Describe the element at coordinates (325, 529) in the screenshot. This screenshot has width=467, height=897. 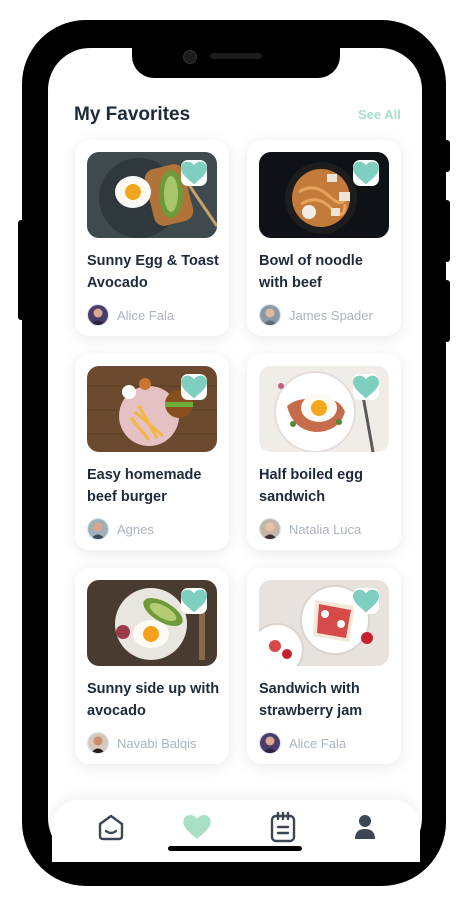
I see `author-name: Natalia Luca` at that location.